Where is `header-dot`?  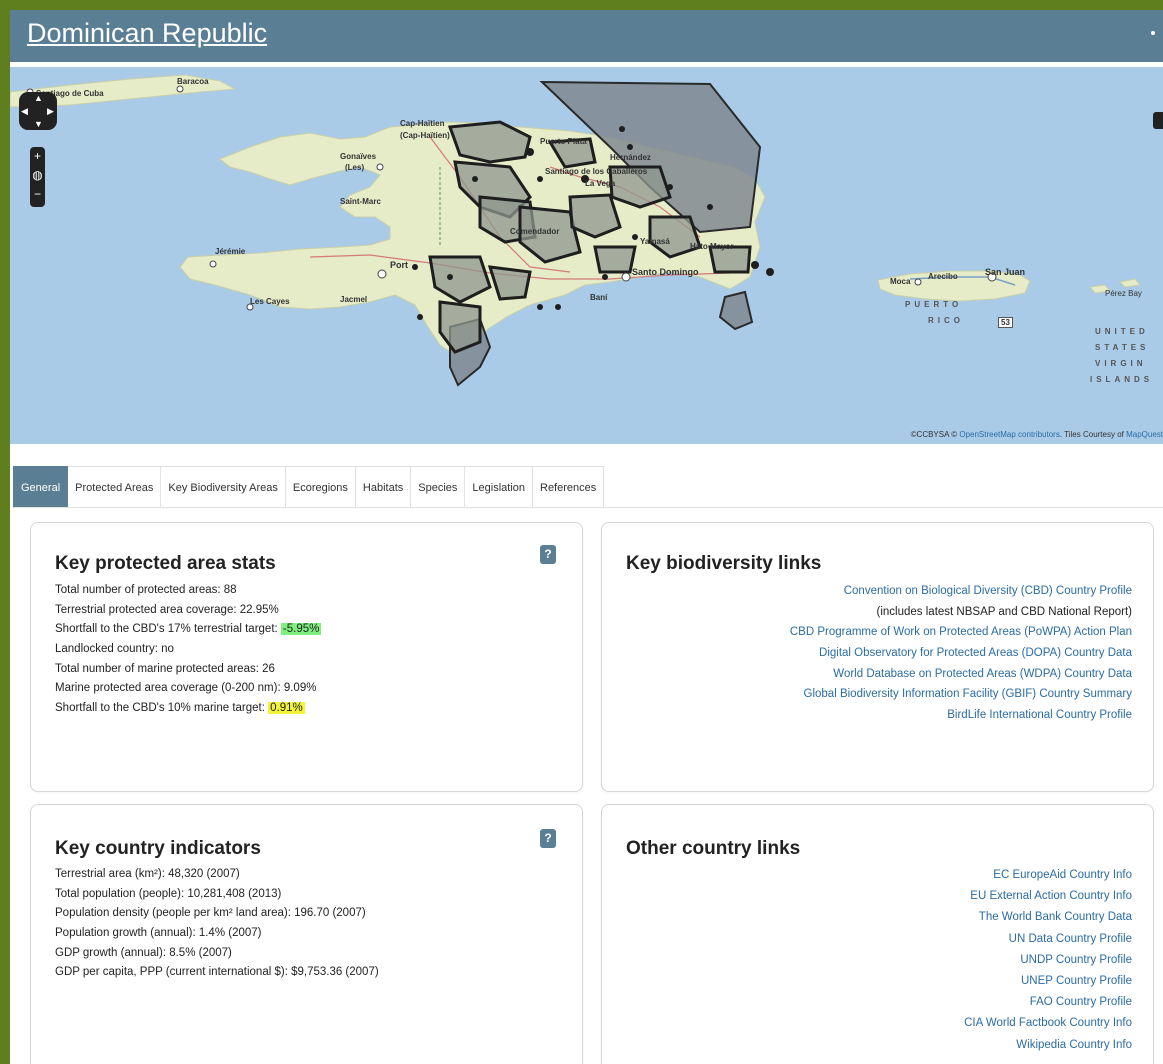
header-dot is located at coordinates (1153, 33).